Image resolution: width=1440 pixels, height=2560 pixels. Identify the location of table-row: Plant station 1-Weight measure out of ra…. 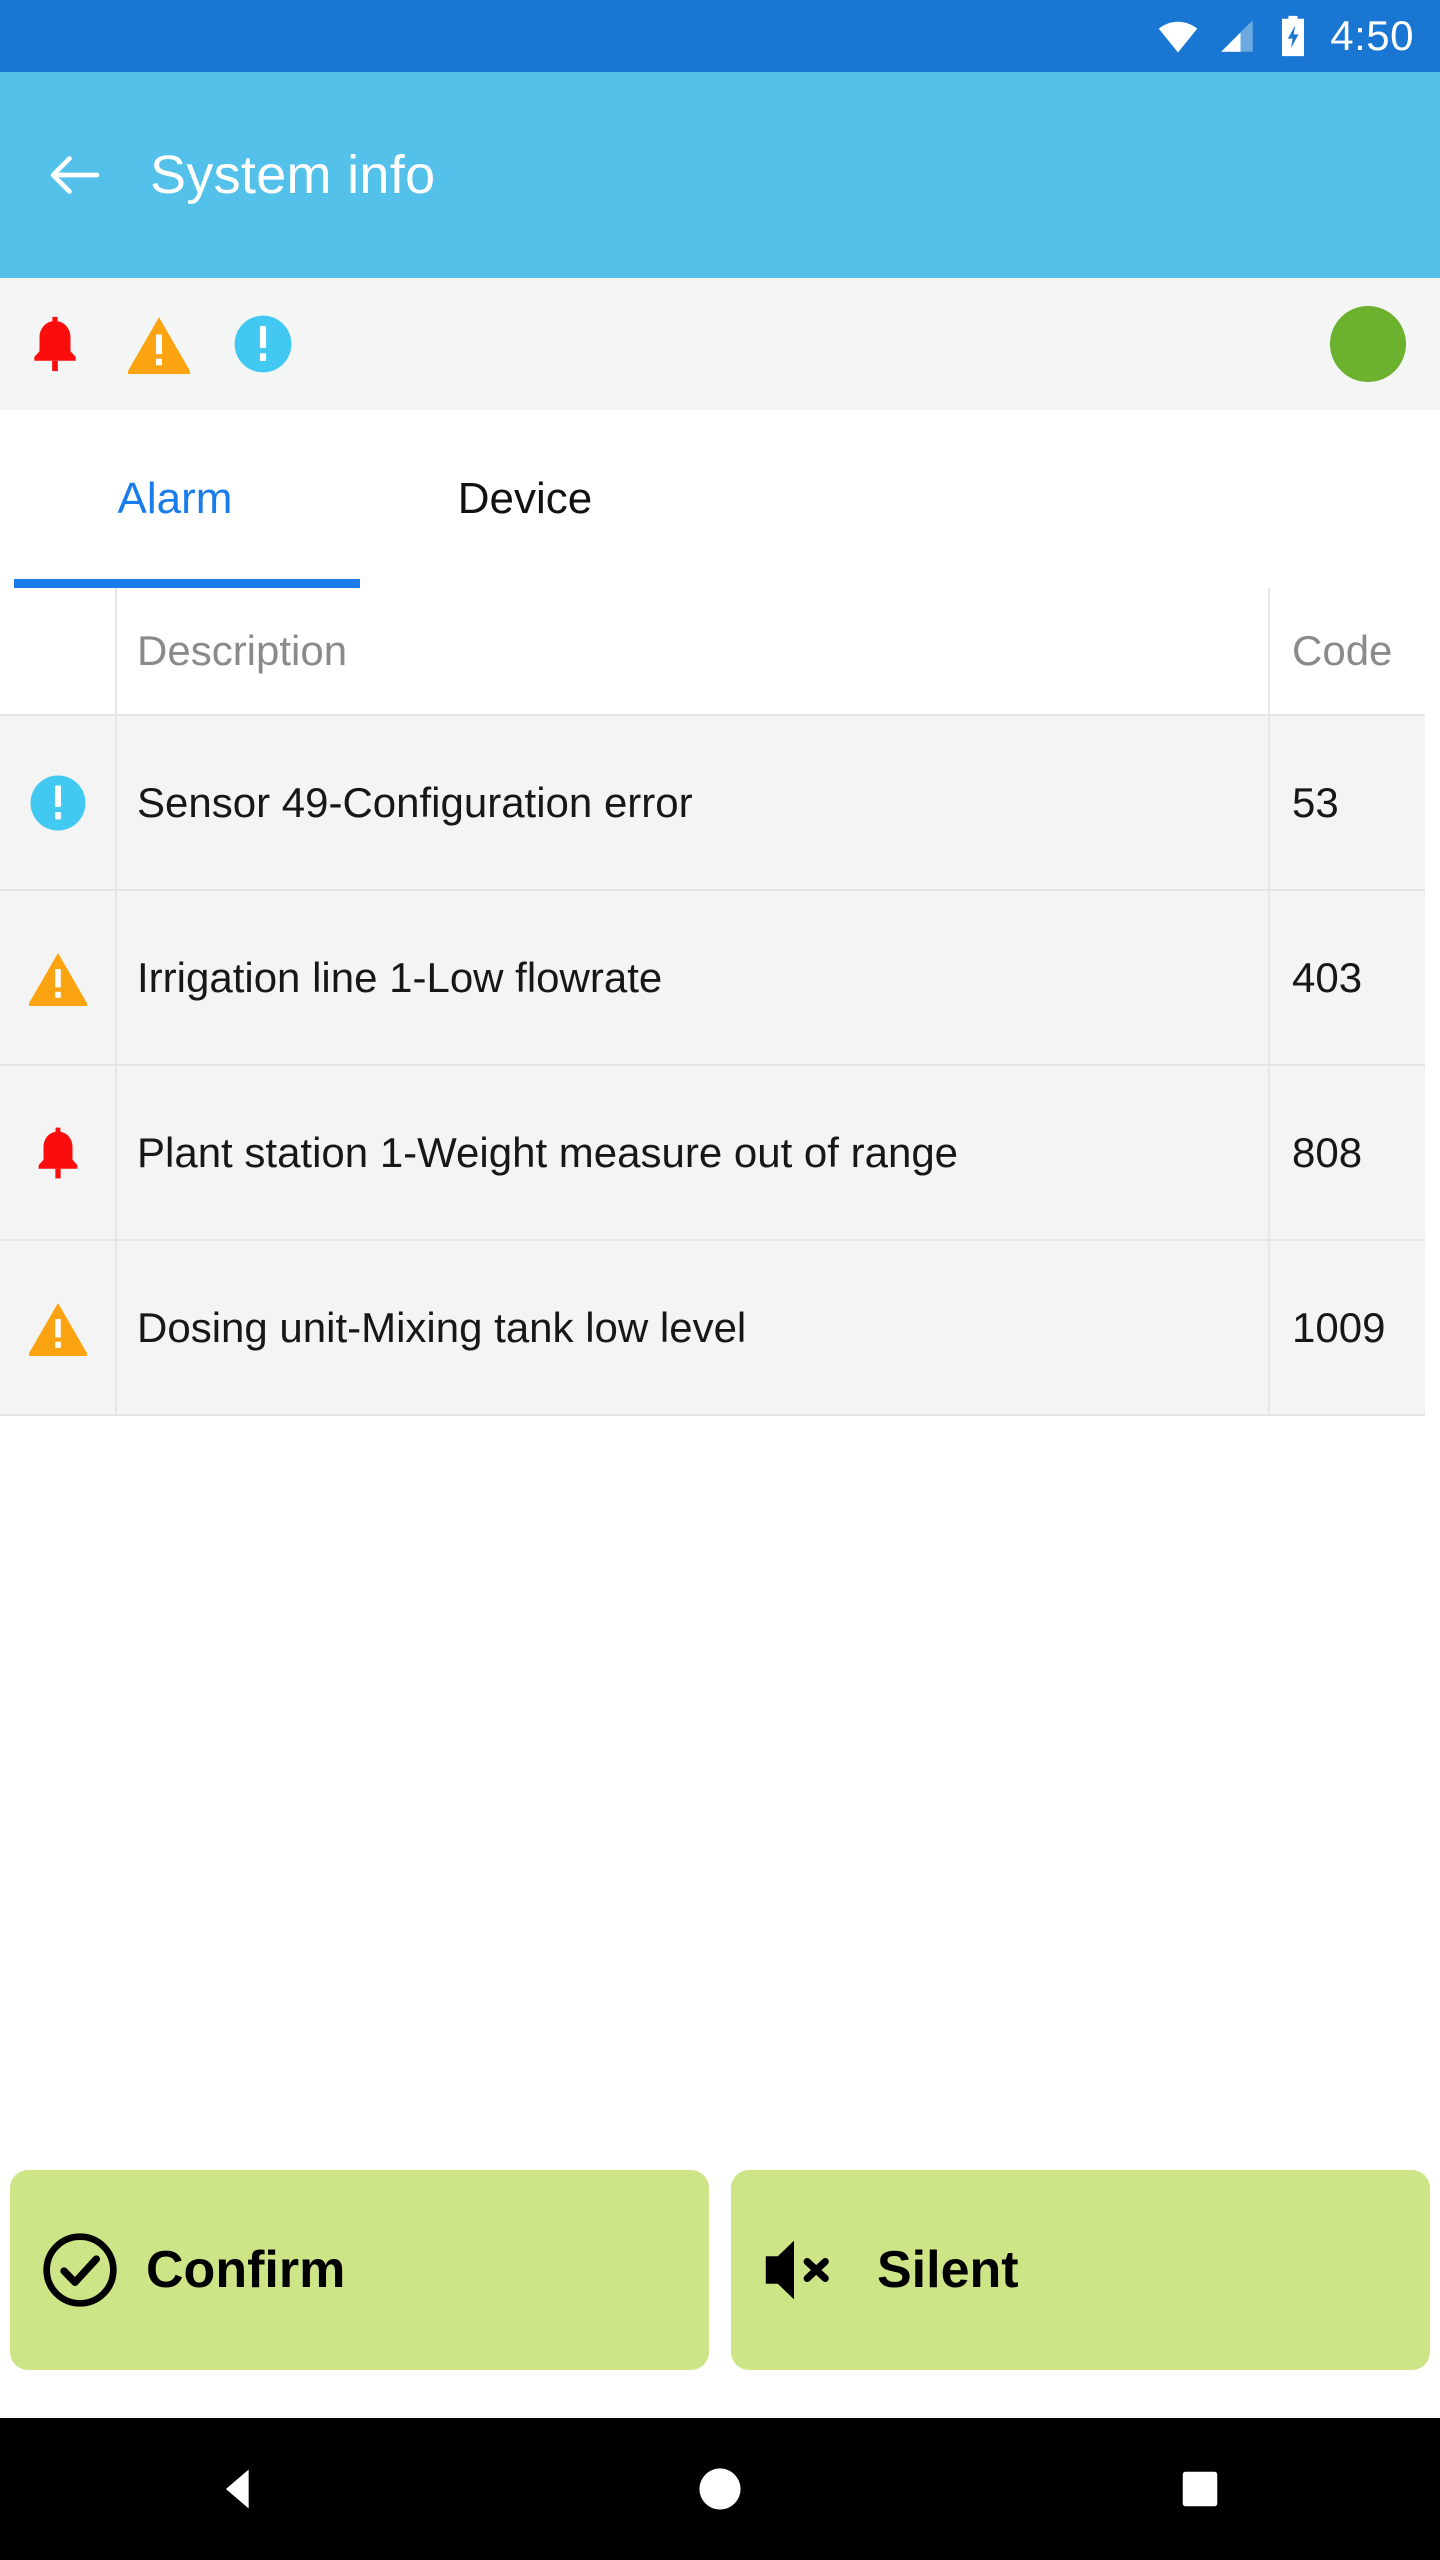
(712, 1153).